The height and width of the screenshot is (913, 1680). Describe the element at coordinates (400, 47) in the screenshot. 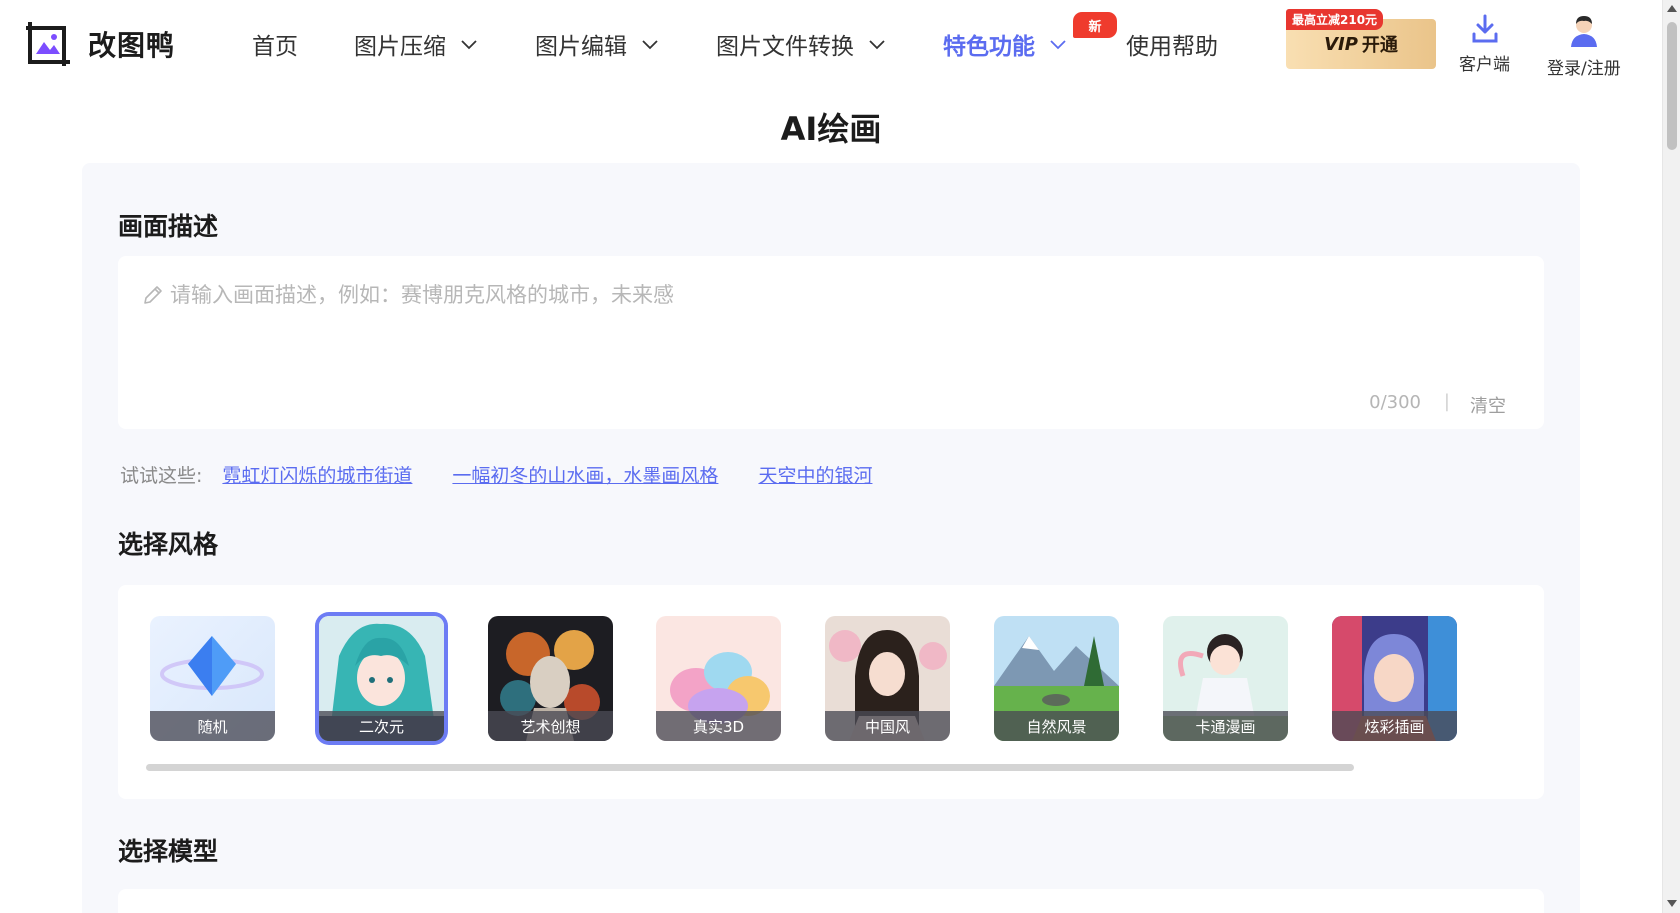

I see `nav-label: 图片压缩` at that location.